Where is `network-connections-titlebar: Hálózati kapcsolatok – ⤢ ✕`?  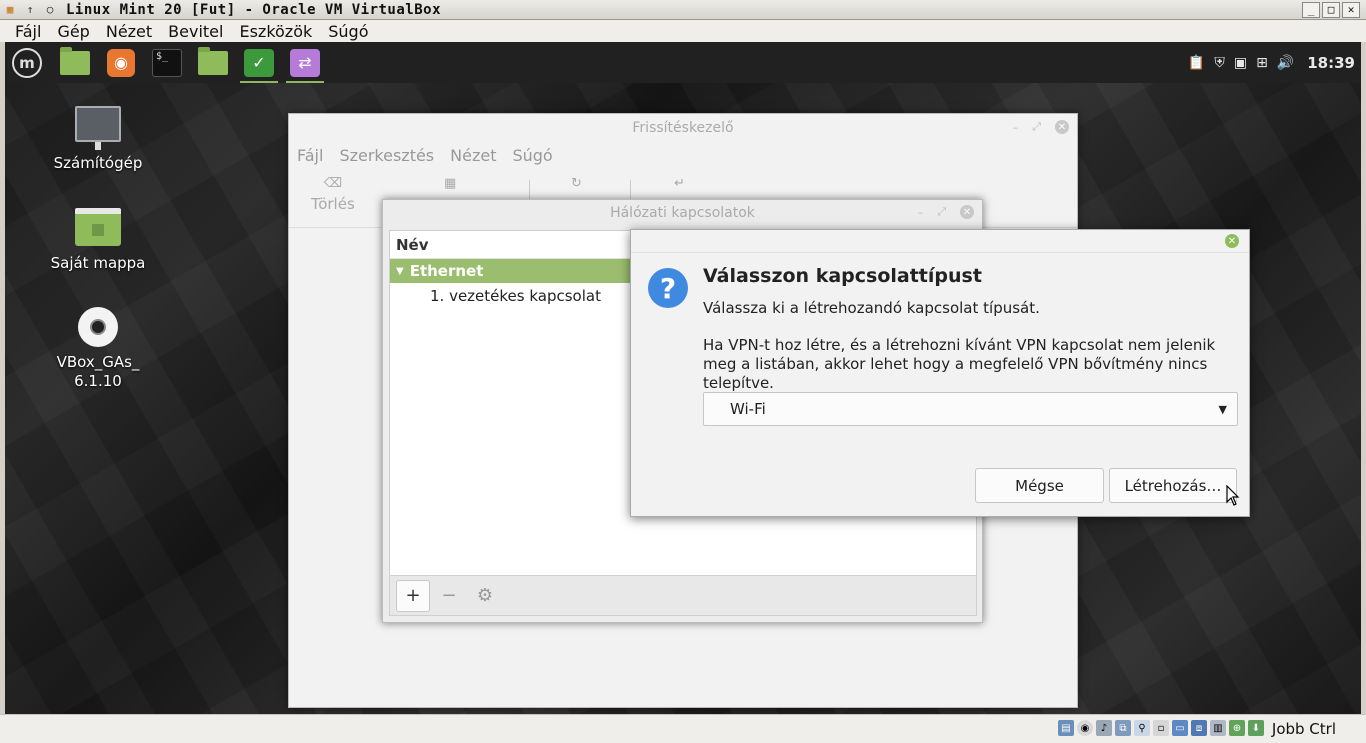
network-connections-titlebar: Hálózati kapcsolatok – ⤢ ✕ is located at coordinates (682, 213).